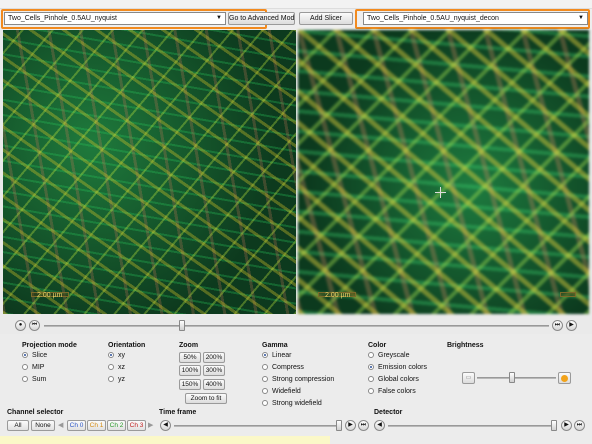 Image resolution: width=592 pixels, height=444 pixels. I want to click on window-titlebar, so click(296, 4).